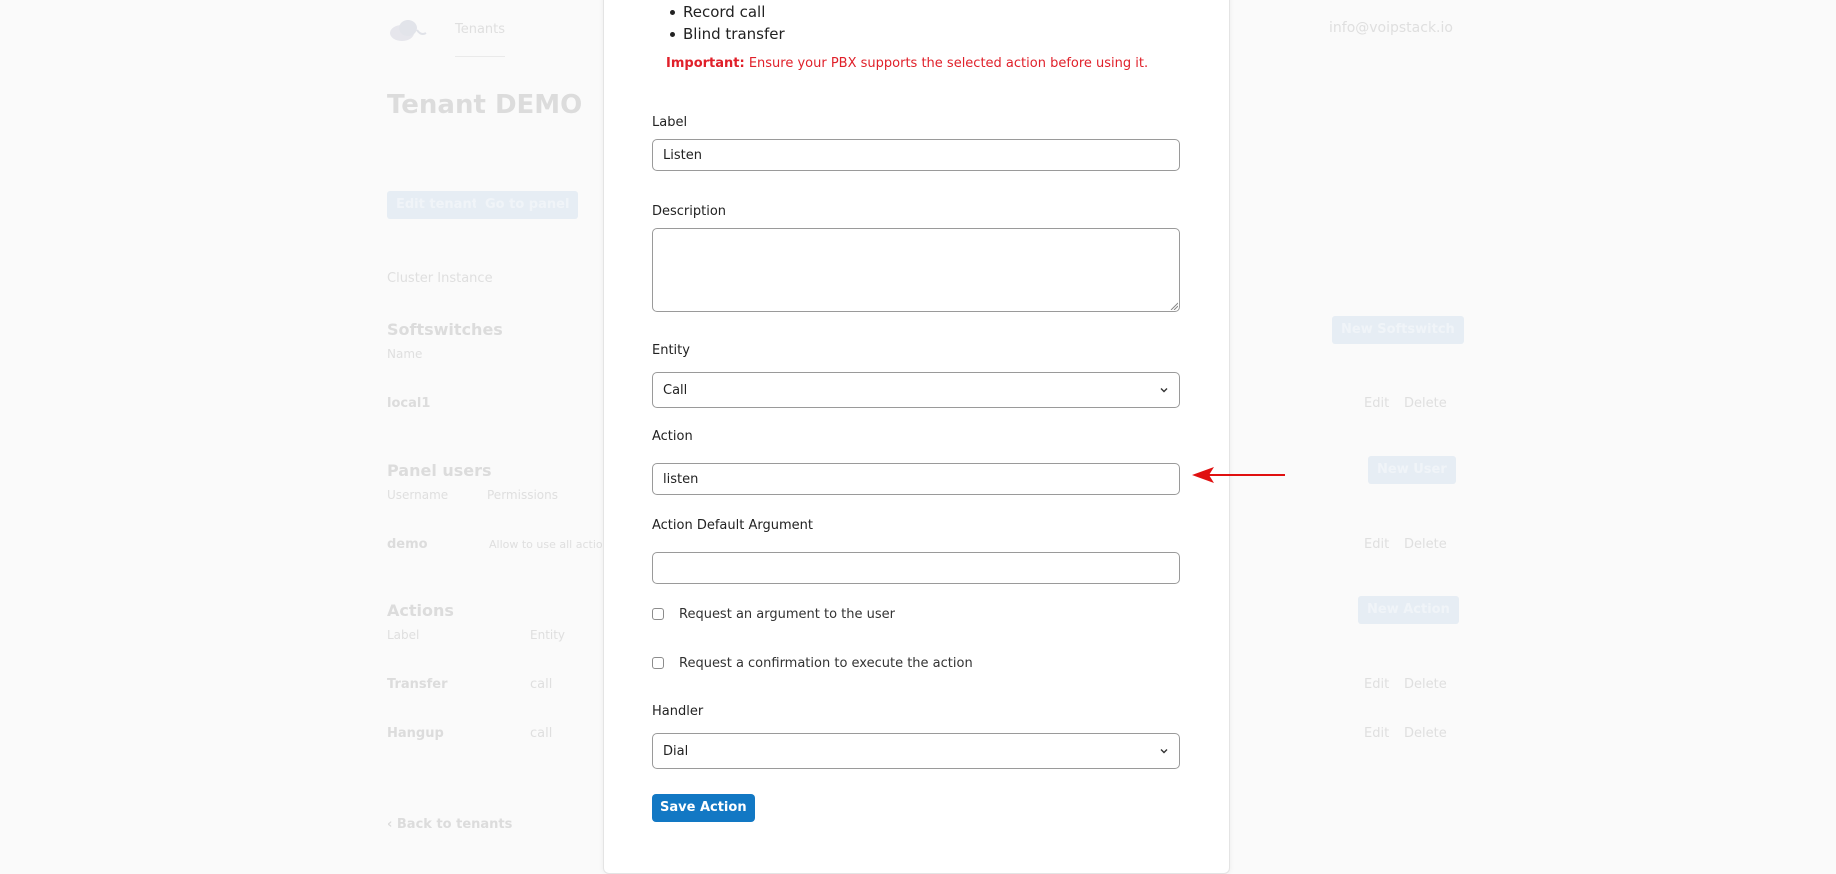 The width and height of the screenshot is (1836, 874). What do you see at coordinates (787, 614) in the screenshot?
I see `request-argument-label: Request an argument to the user` at bounding box center [787, 614].